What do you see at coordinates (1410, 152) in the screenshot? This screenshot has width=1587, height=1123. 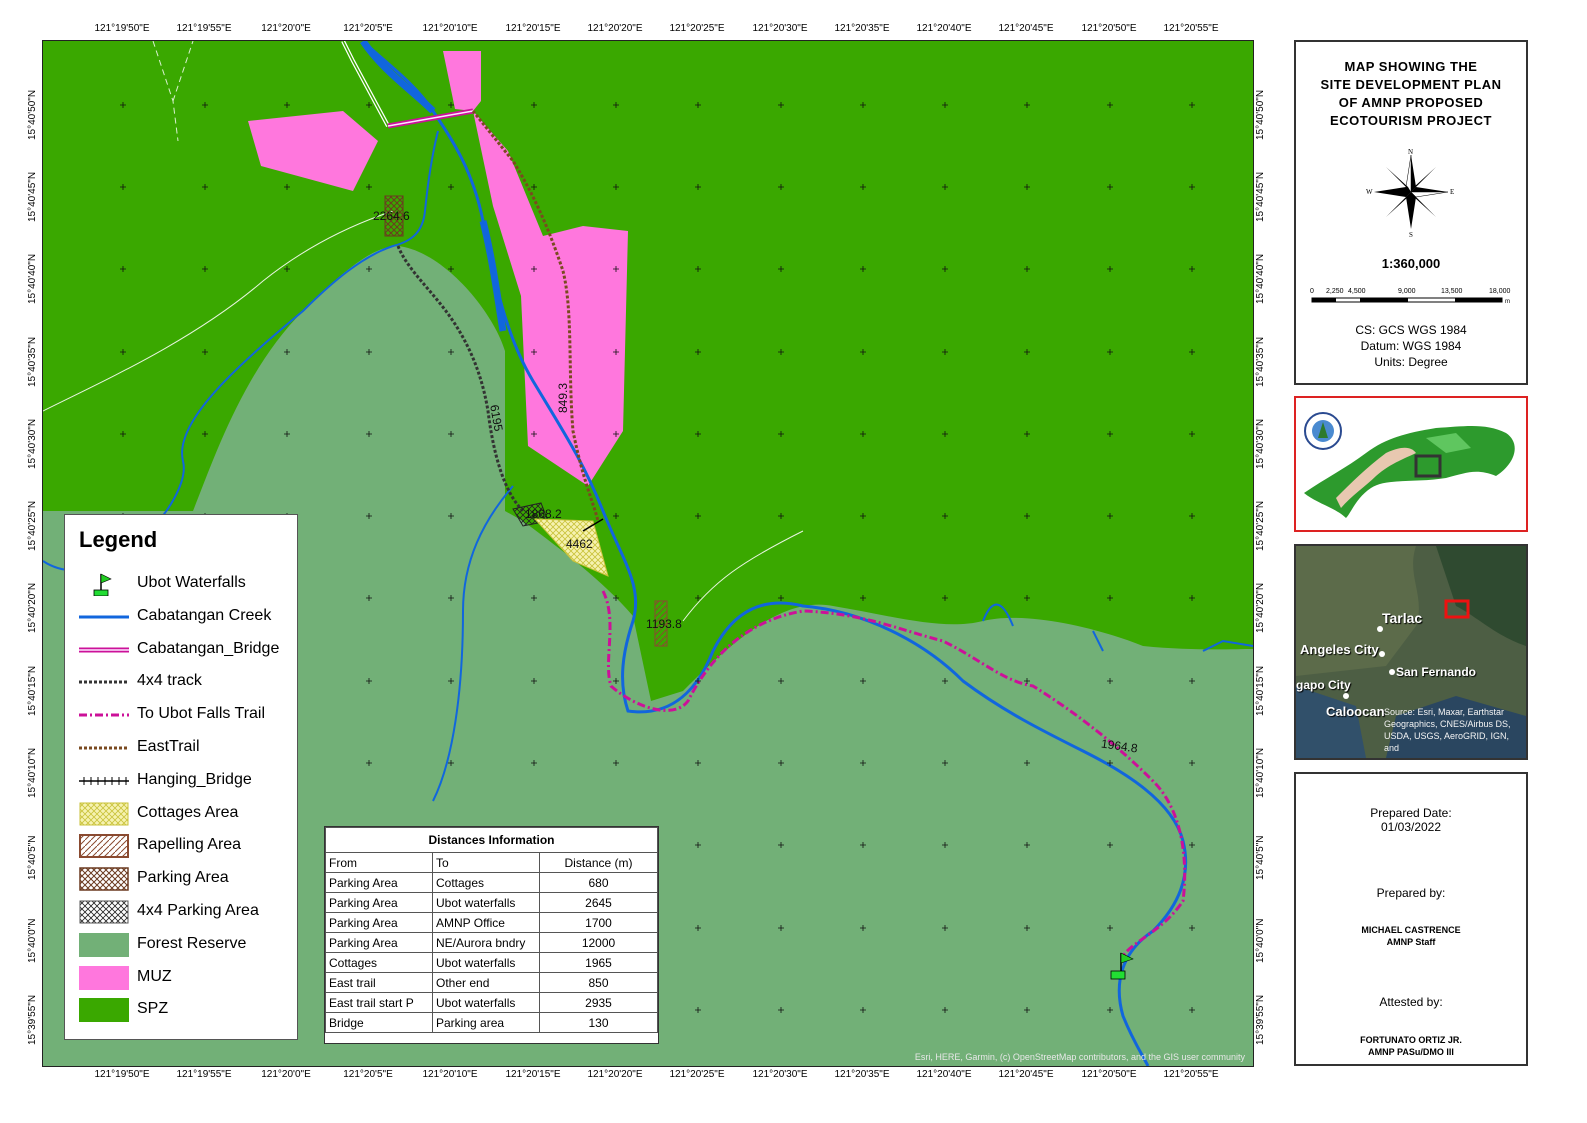 I see `svg-text: N` at bounding box center [1410, 152].